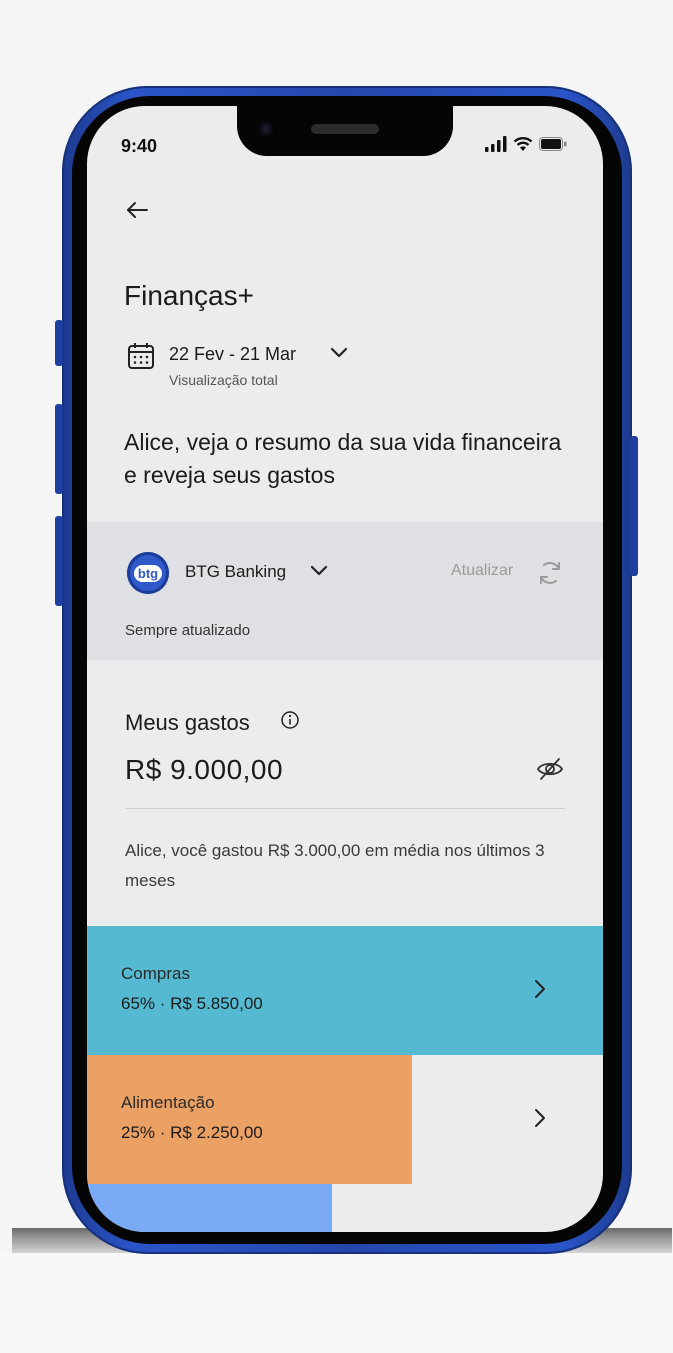  What do you see at coordinates (204, 769) in the screenshot?
I see `spending-total: R$ 9.000,00` at bounding box center [204, 769].